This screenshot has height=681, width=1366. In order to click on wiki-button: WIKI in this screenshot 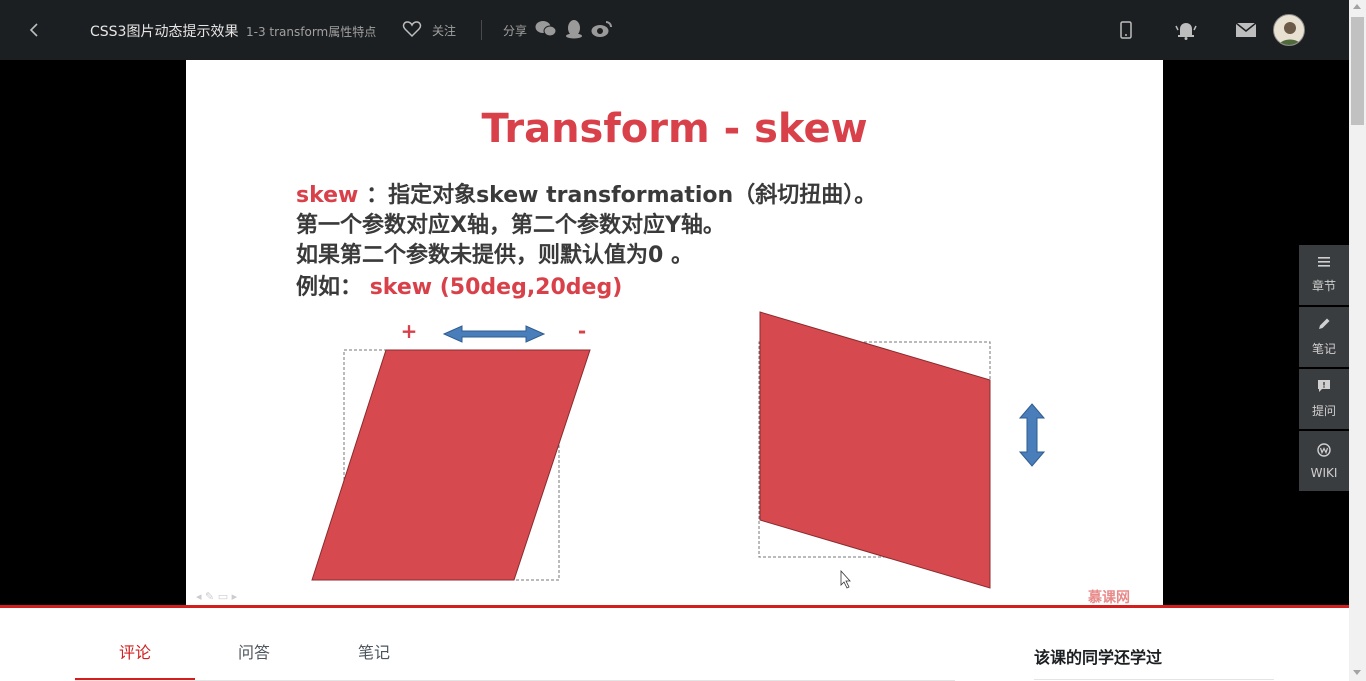, I will do `click(1324, 461)`.